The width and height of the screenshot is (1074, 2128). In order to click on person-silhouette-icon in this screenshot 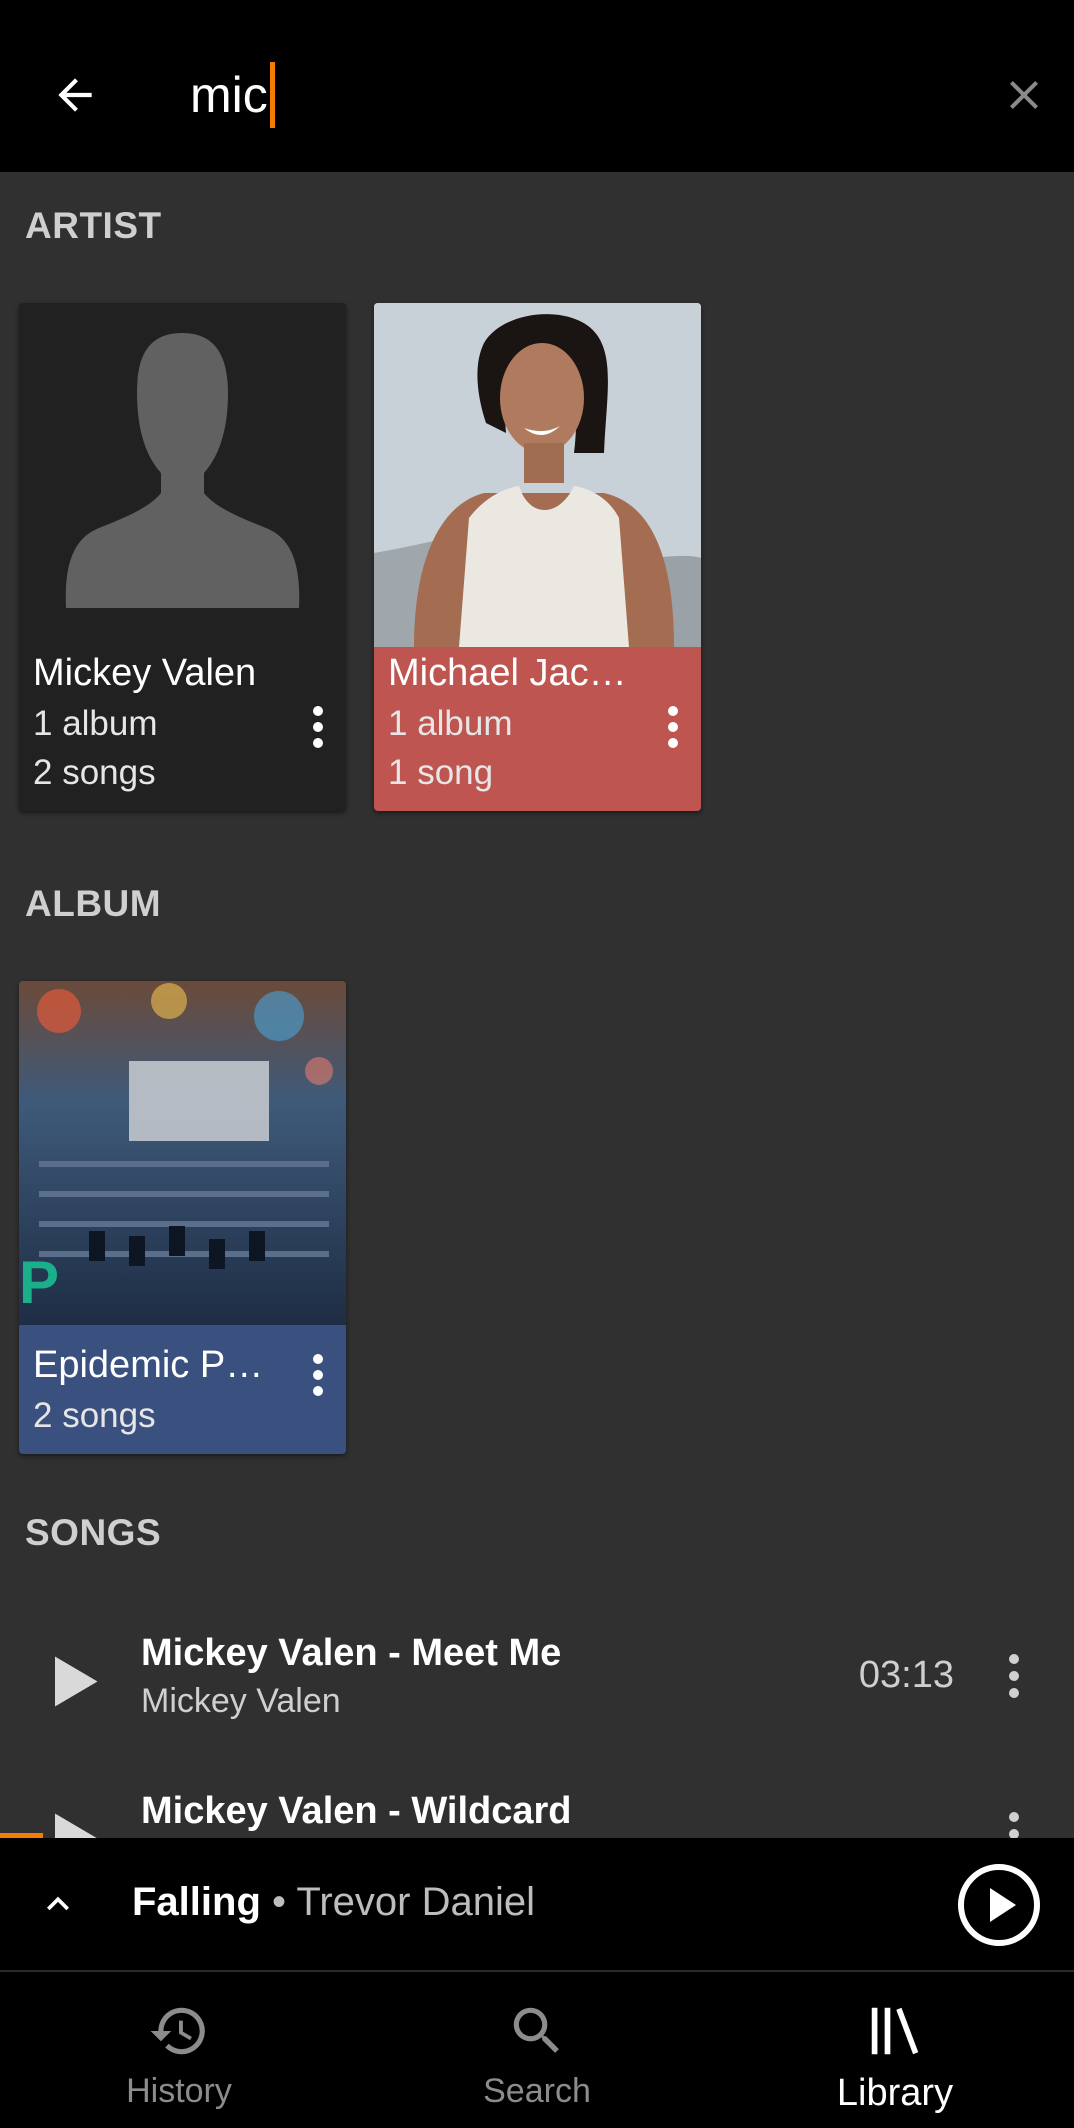, I will do `click(182, 470)`.